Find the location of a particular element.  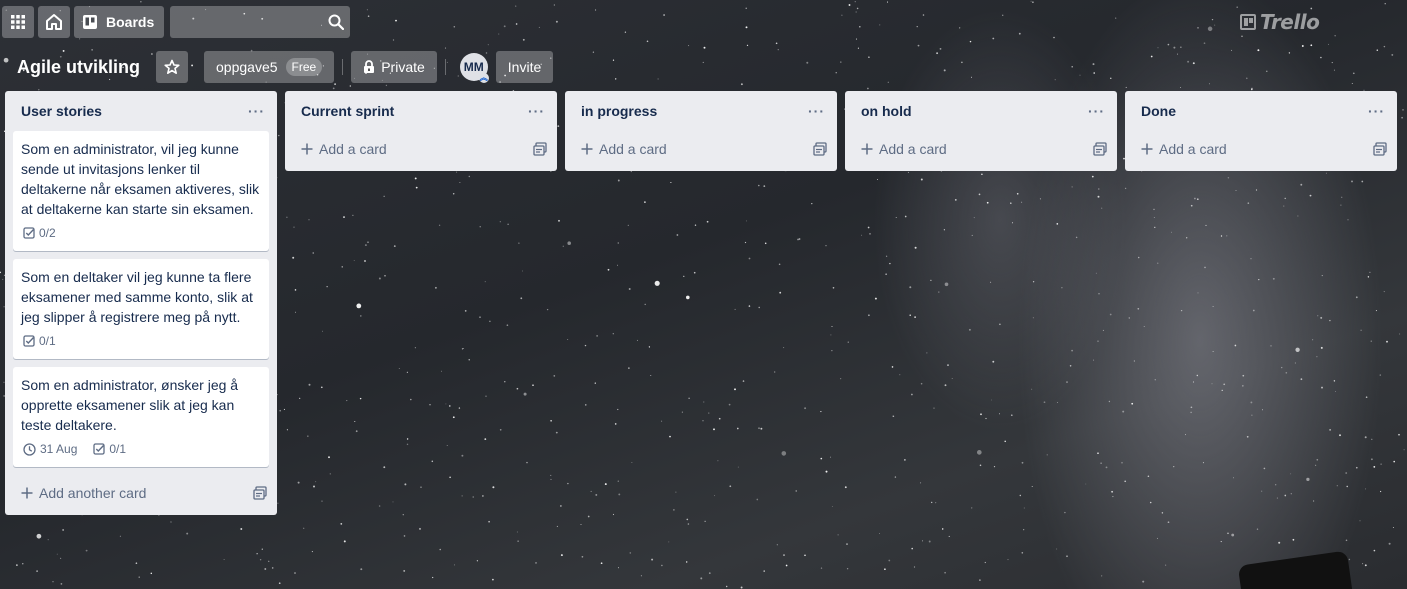

star-button is located at coordinates (172, 67).